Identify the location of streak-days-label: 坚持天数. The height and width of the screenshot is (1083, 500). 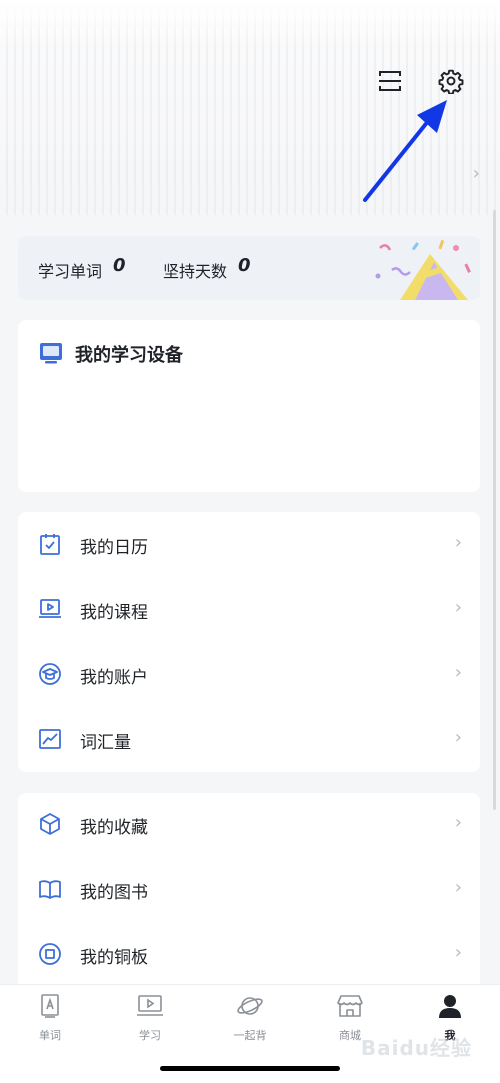
(195, 271).